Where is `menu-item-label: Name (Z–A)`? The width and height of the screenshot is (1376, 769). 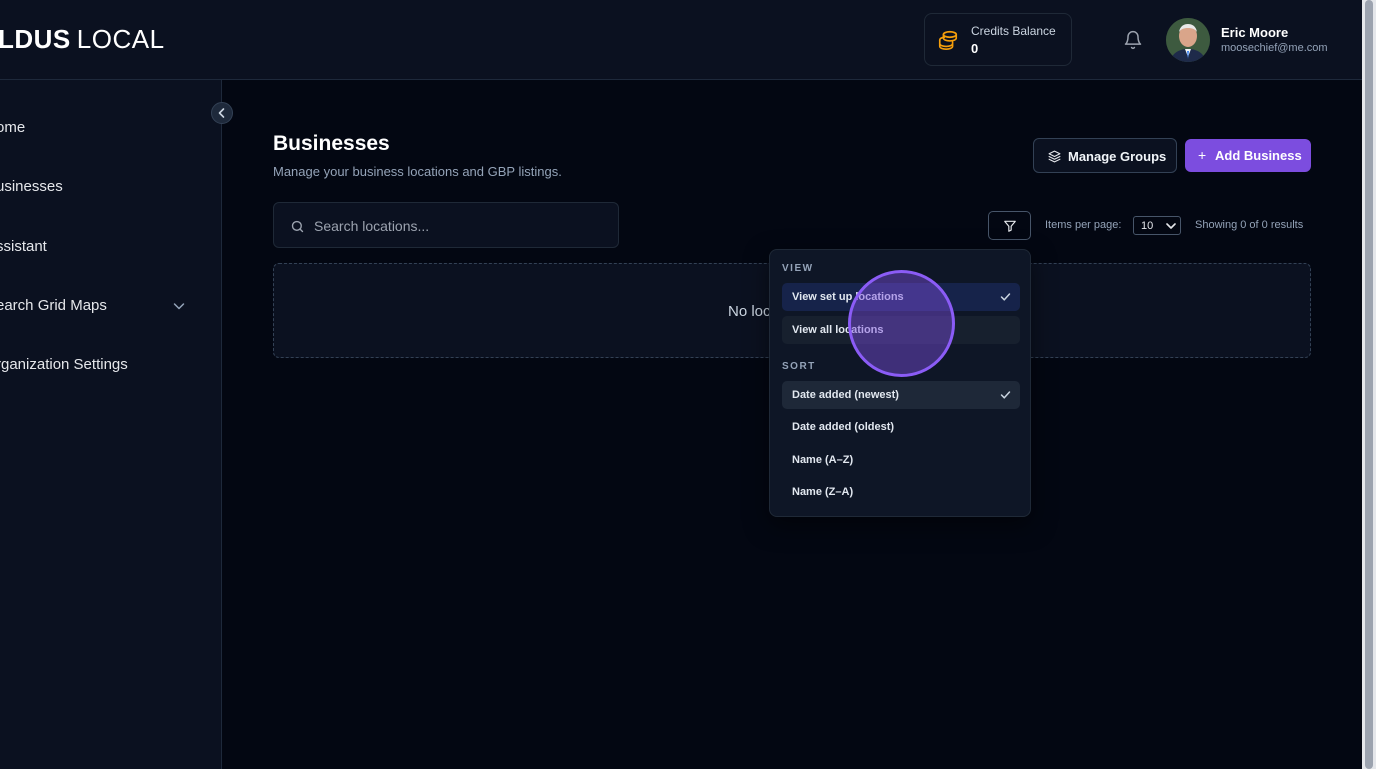 menu-item-label: Name (Z–A) is located at coordinates (823, 492).